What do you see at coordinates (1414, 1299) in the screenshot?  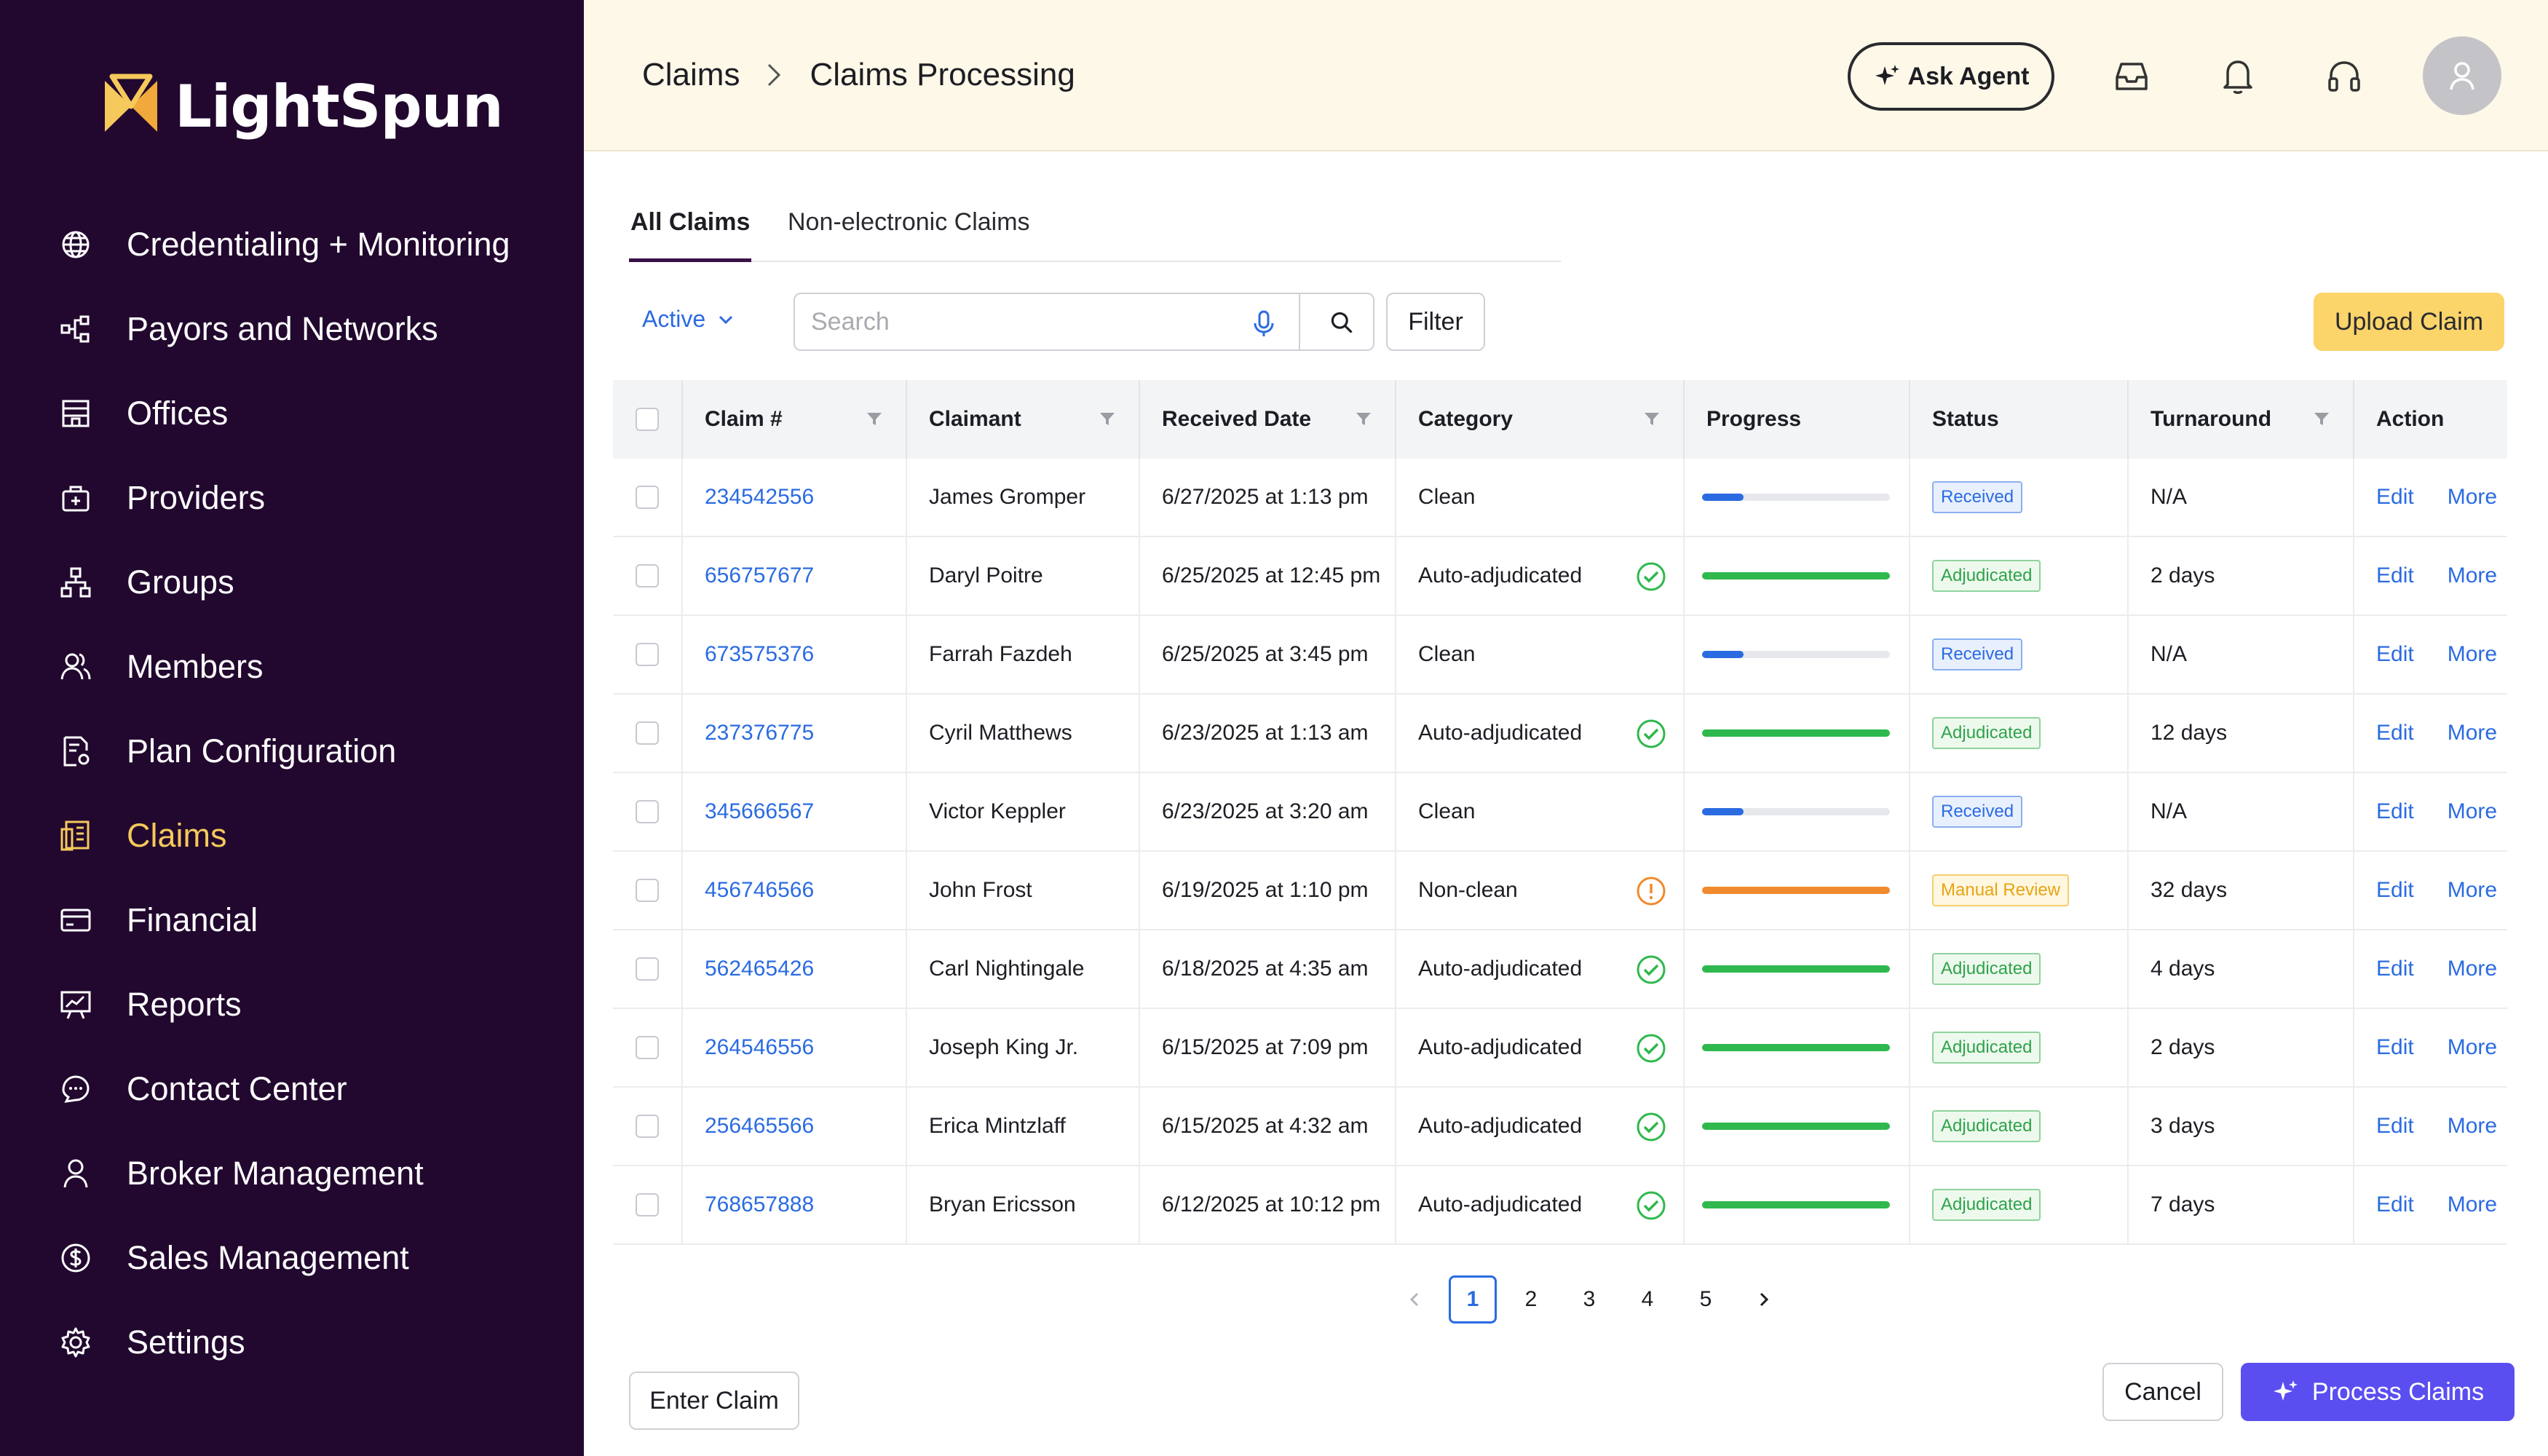 I see `prev-page-button` at bounding box center [1414, 1299].